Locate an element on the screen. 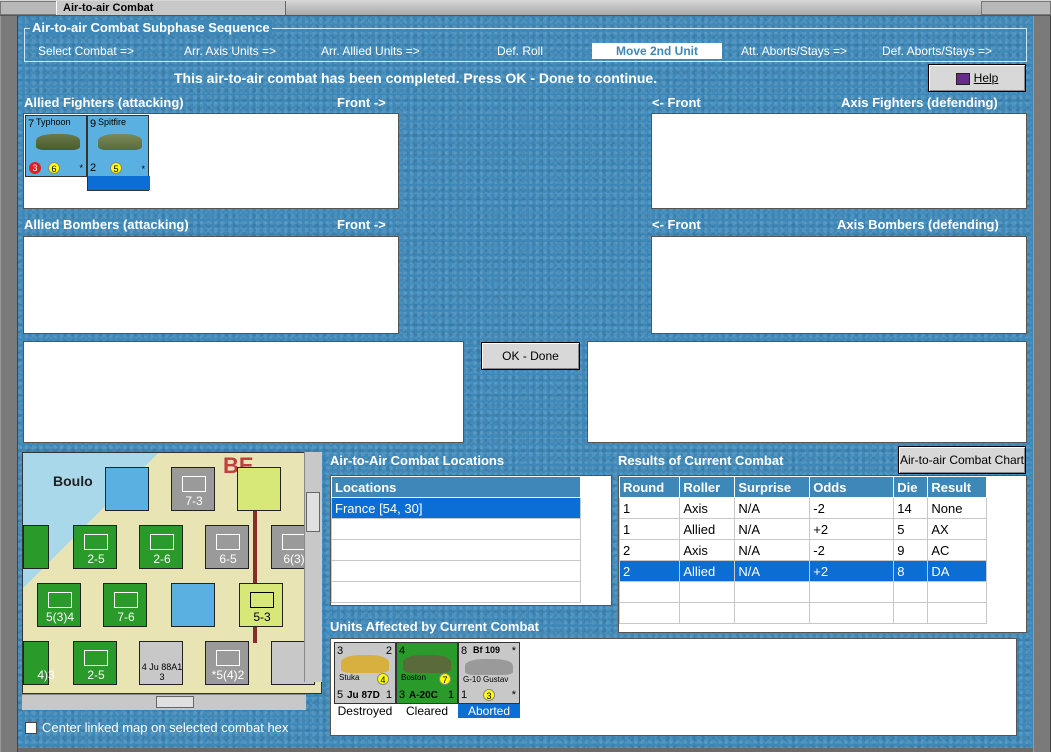 This screenshot has width=1051, height=752. map-unit-value: 7-3 is located at coordinates (194, 501).